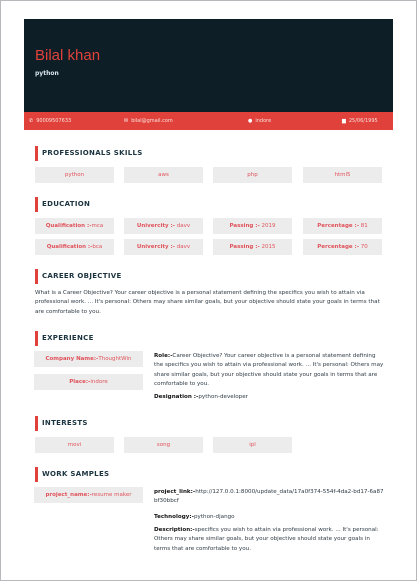 The width and height of the screenshot is (417, 581). What do you see at coordinates (250, 121) in the screenshot?
I see `globe-icon: ●` at bounding box center [250, 121].